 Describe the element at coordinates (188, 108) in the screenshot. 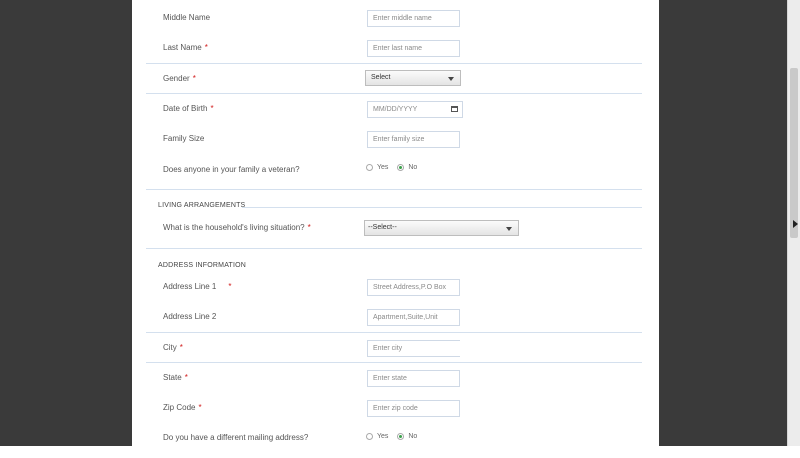

I see `dob-label: Date of Birth *` at that location.